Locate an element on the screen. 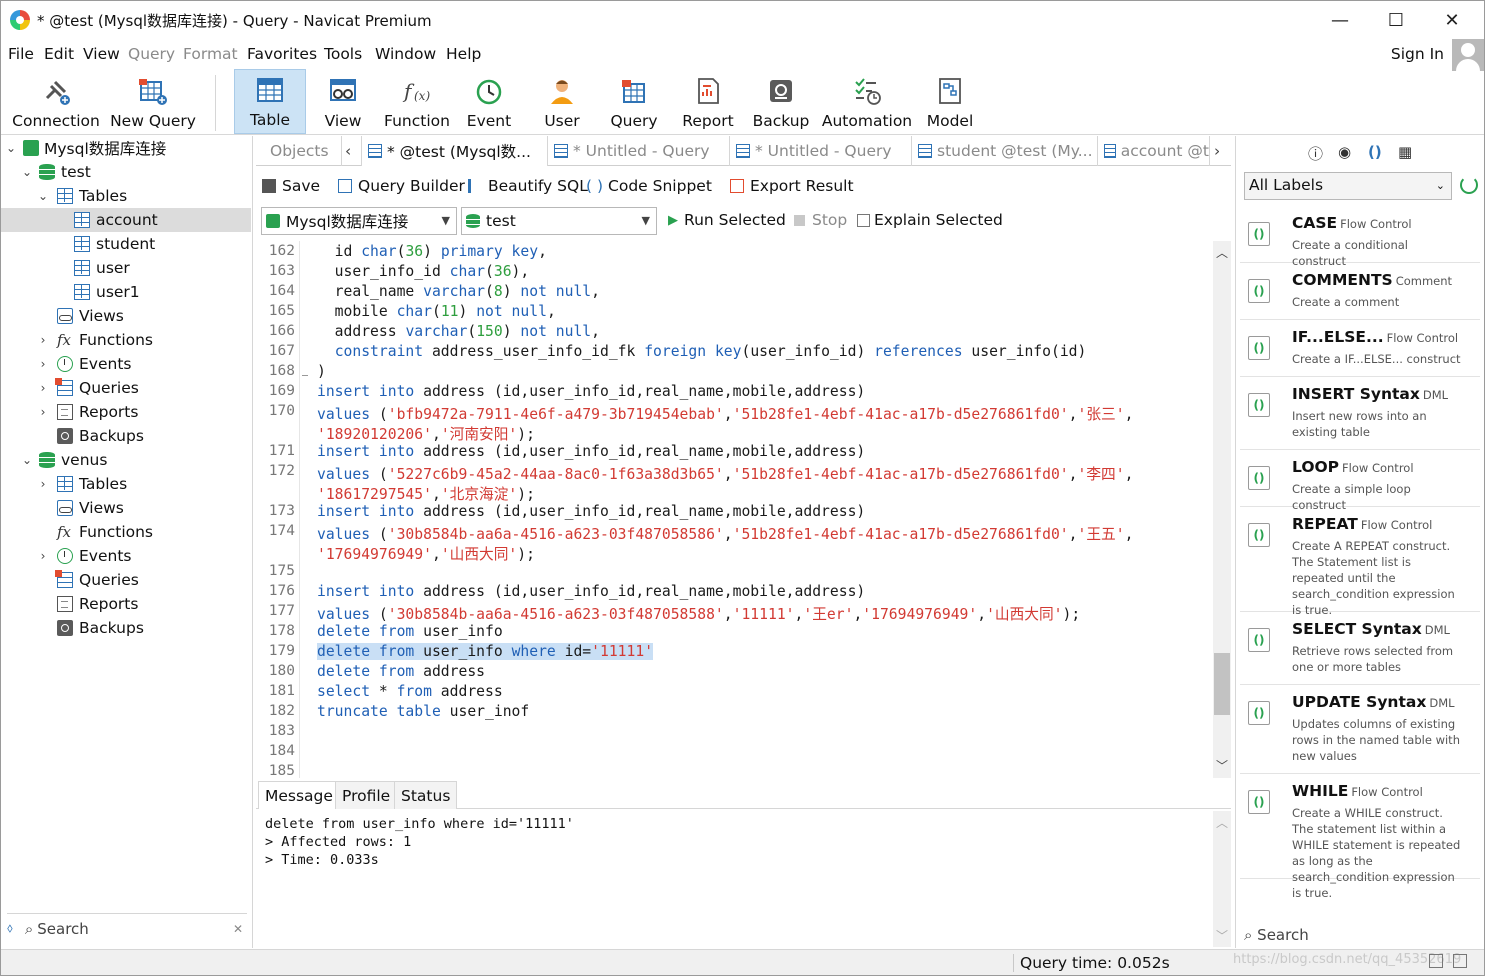 The height and width of the screenshot is (976, 1485). function-button: f (x) Function is located at coordinates (417, 101).